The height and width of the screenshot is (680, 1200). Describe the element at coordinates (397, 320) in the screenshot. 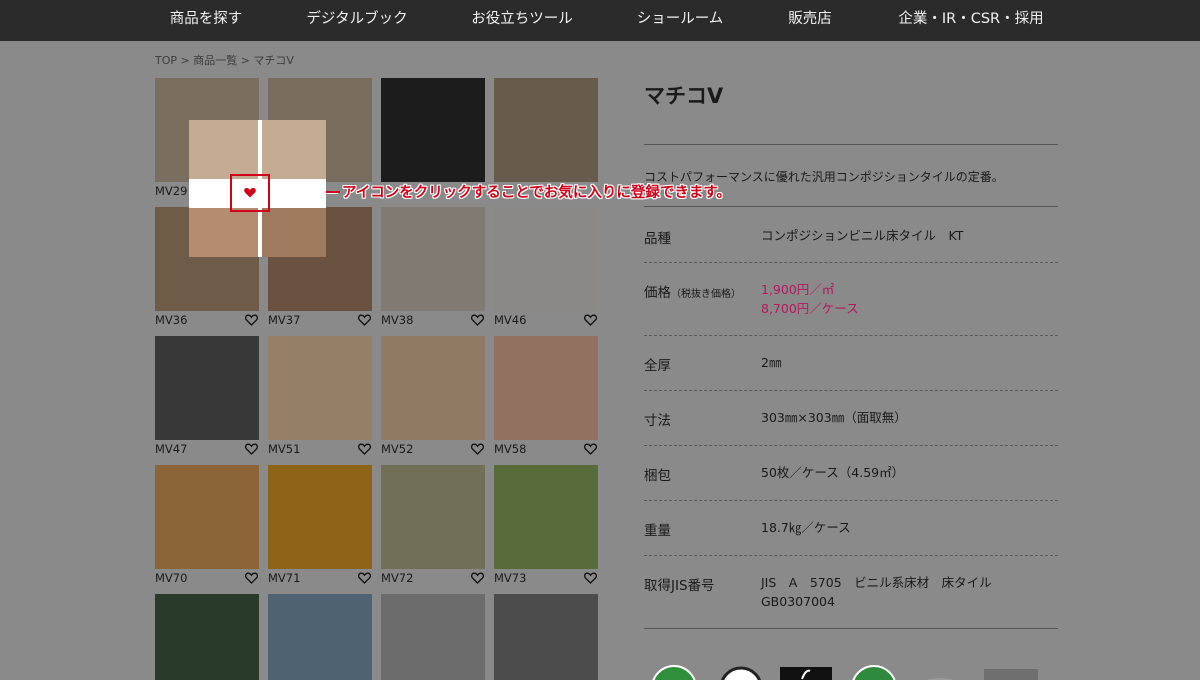

I see `tile-code-label: MV38` at that location.